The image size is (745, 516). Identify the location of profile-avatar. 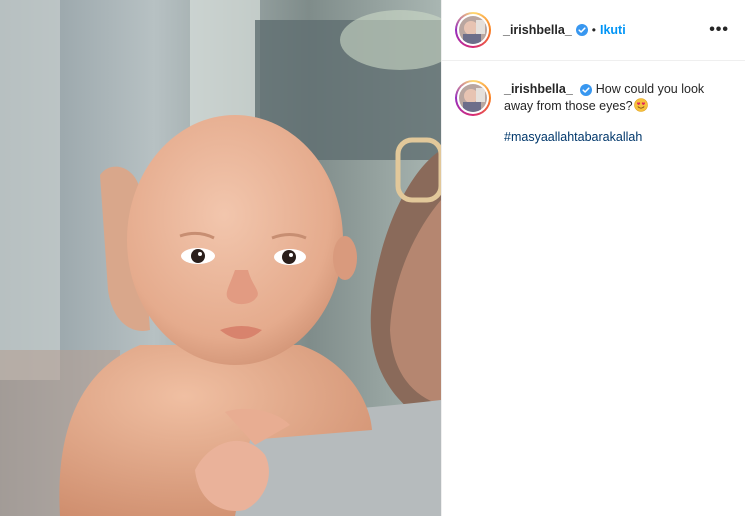
(473, 30).